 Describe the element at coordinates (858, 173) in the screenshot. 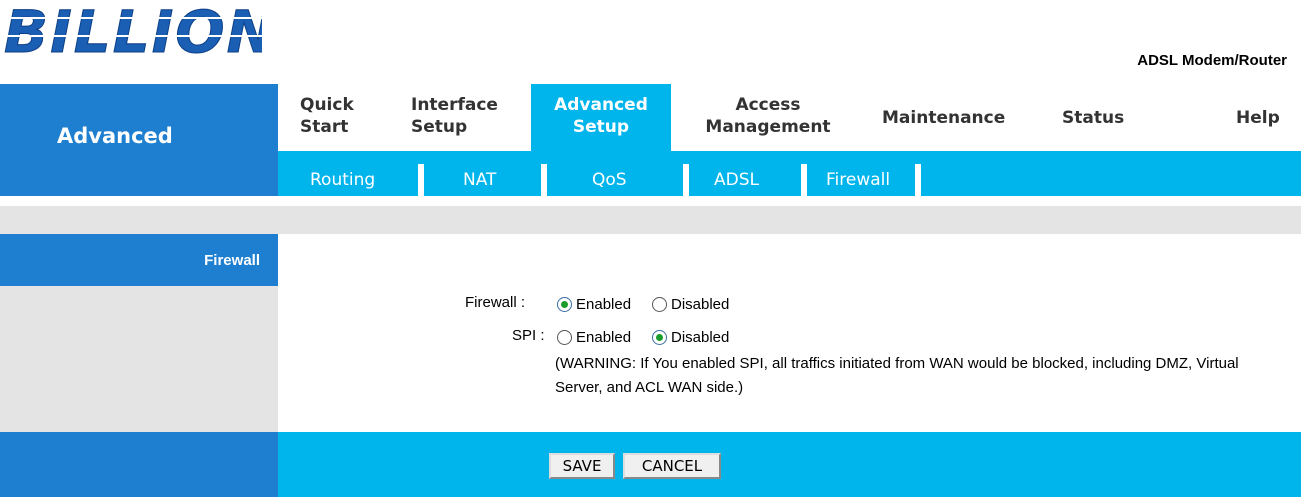

I see `subtab-firewall: Firewall` at that location.